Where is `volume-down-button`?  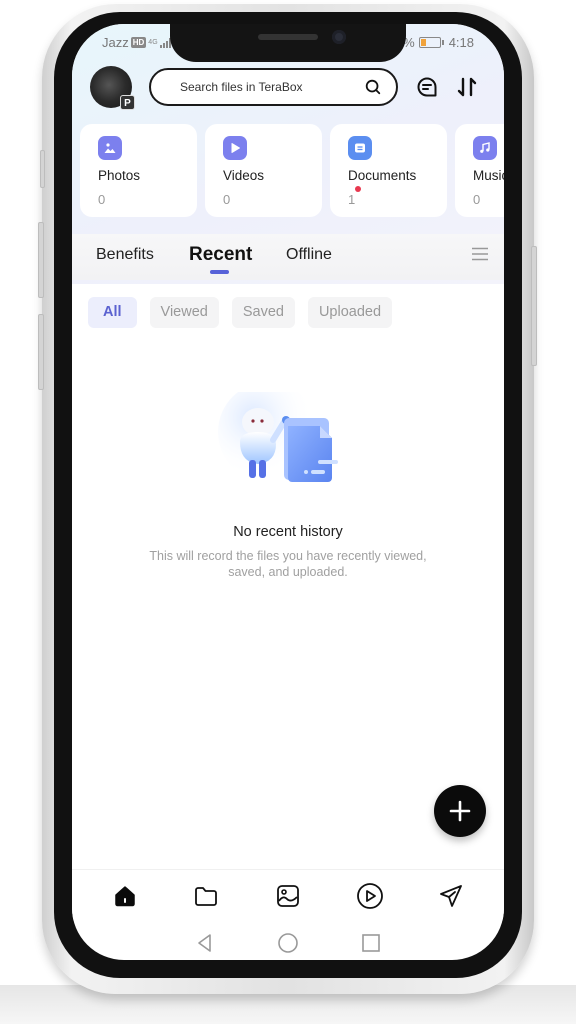
volume-down-button is located at coordinates (41, 352).